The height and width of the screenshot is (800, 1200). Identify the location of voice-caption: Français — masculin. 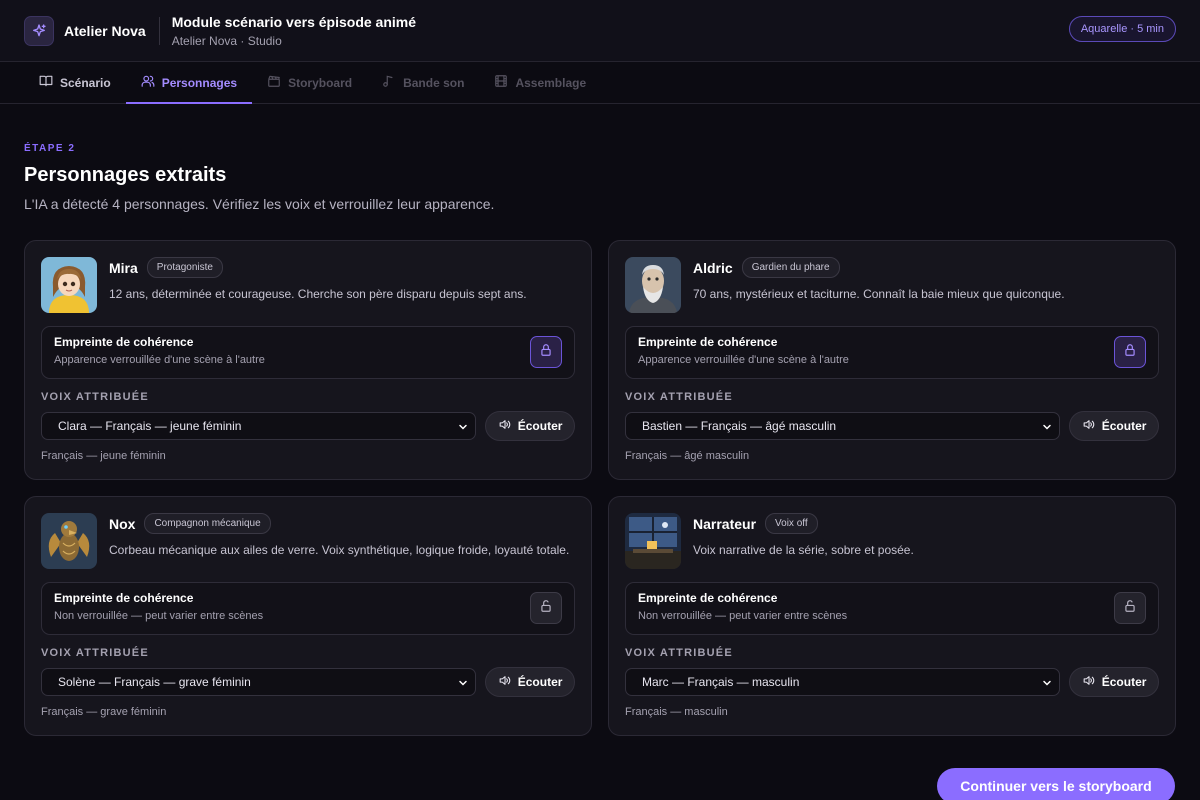
(676, 712).